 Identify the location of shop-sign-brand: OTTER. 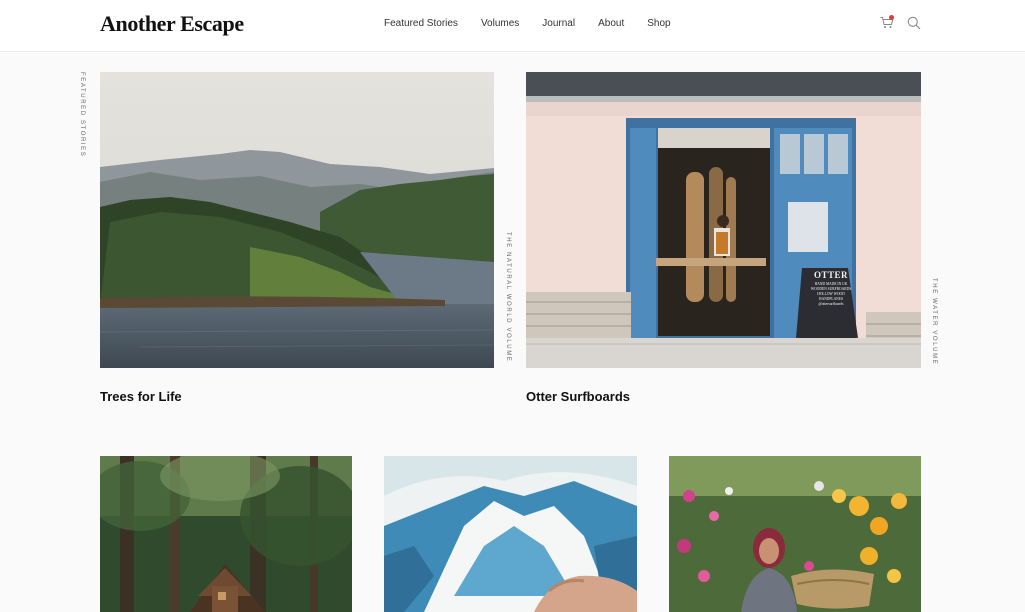
(830, 275).